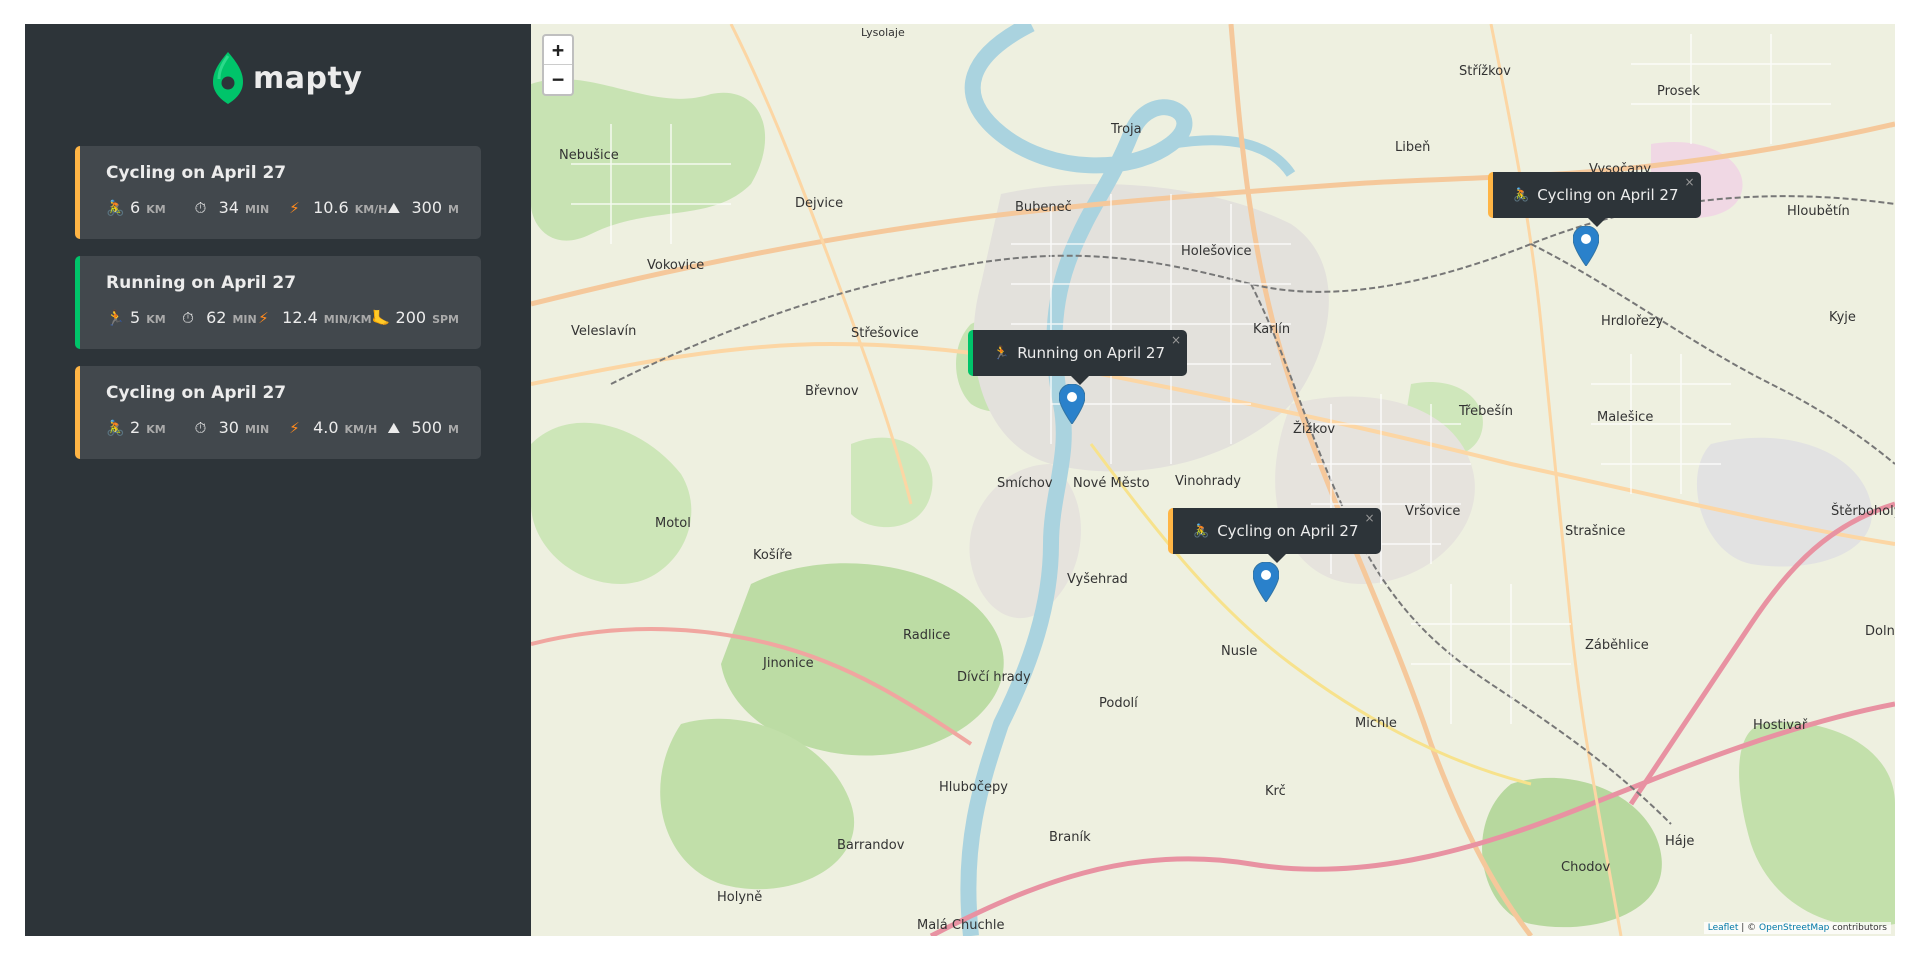  I want to click on place-label: Břevnov, so click(832, 391).